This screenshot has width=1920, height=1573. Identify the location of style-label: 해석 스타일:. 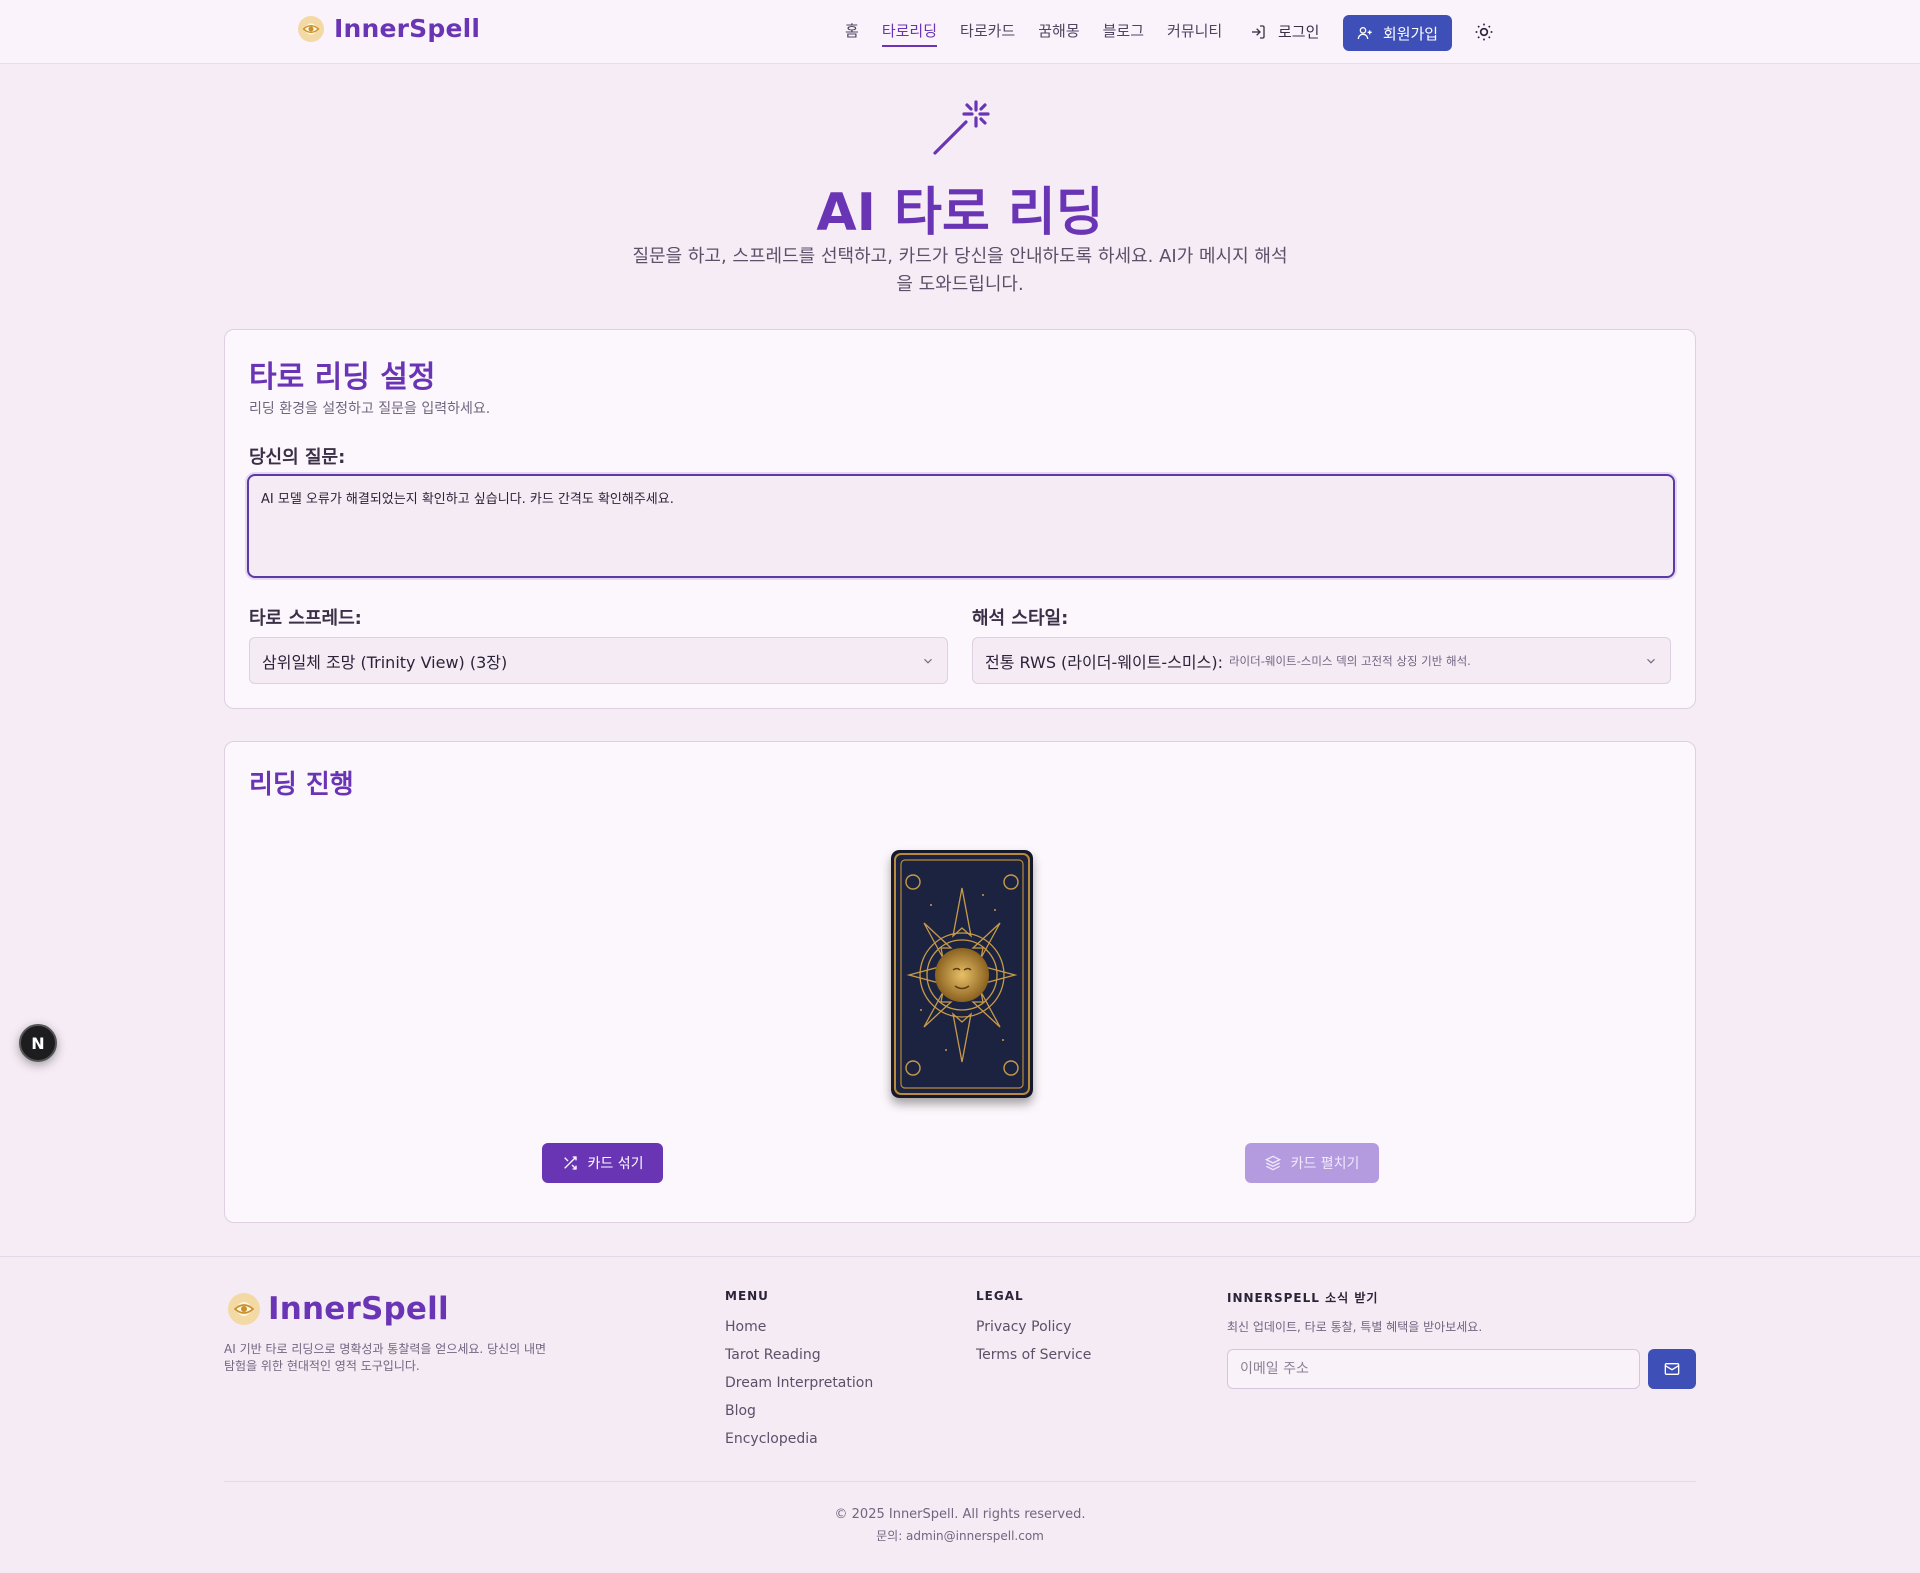
(1020, 618).